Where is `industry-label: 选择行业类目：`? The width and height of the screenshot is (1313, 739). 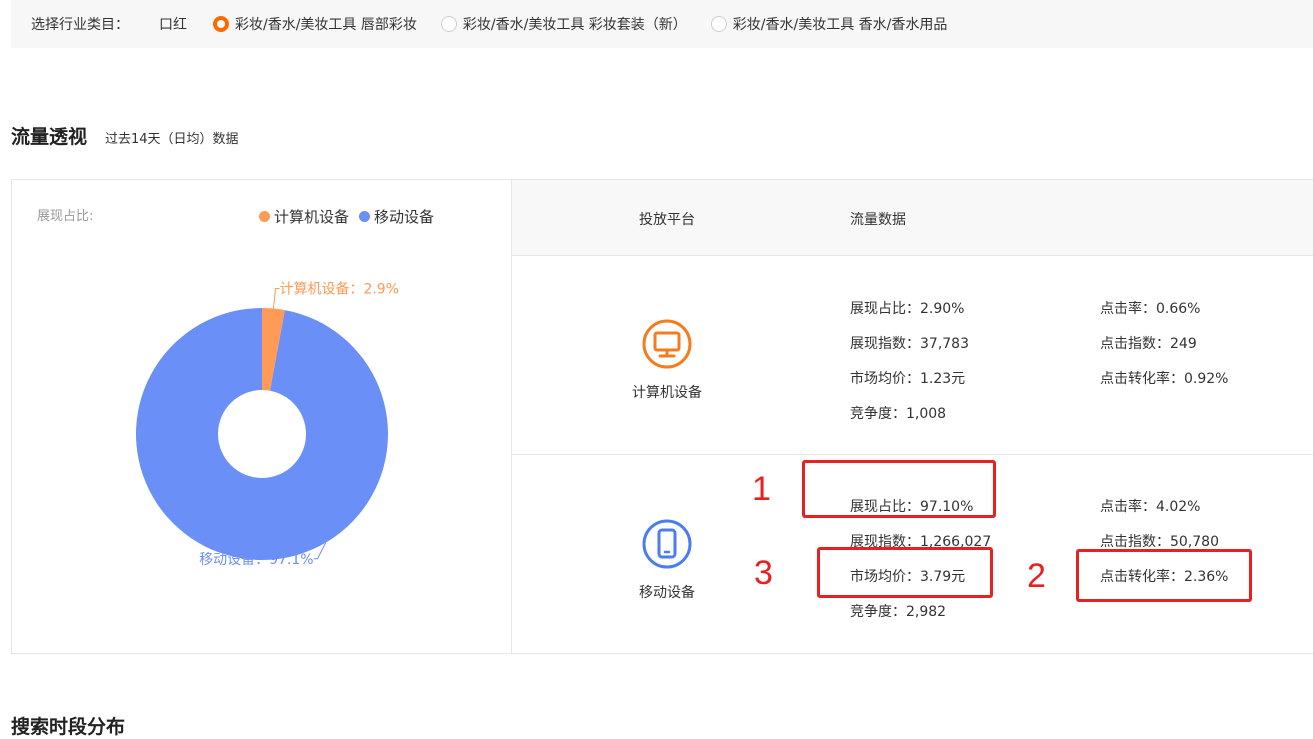
industry-label: 选择行业类目： is located at coordinates (80, 25).